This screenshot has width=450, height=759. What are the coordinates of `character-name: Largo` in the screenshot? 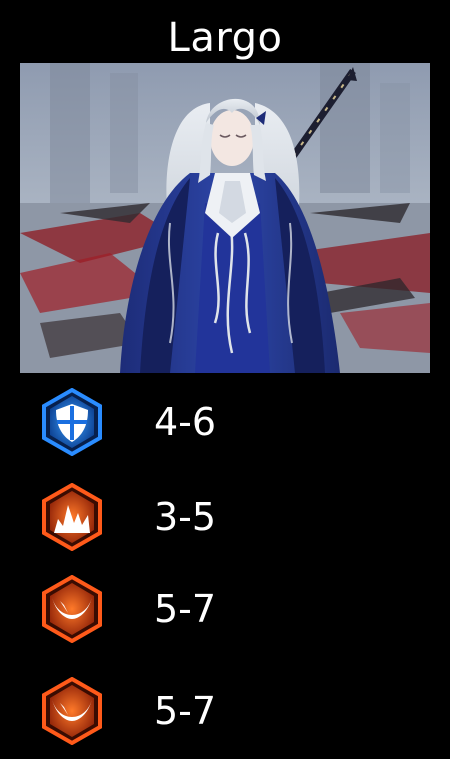 It's located at (225, 38).